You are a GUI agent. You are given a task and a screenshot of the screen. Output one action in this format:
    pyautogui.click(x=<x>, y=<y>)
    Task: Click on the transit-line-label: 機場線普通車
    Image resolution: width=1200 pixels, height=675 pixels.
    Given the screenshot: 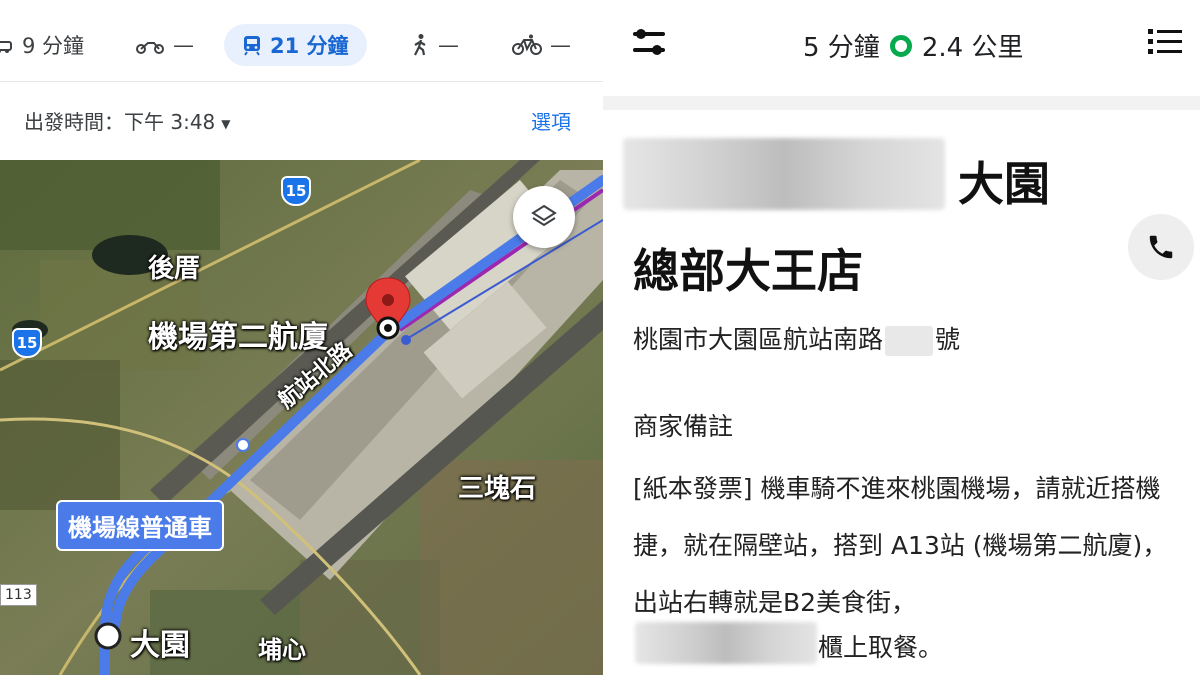 What is the action you would take?
    pyautogui.click(x=140, y=525)
    